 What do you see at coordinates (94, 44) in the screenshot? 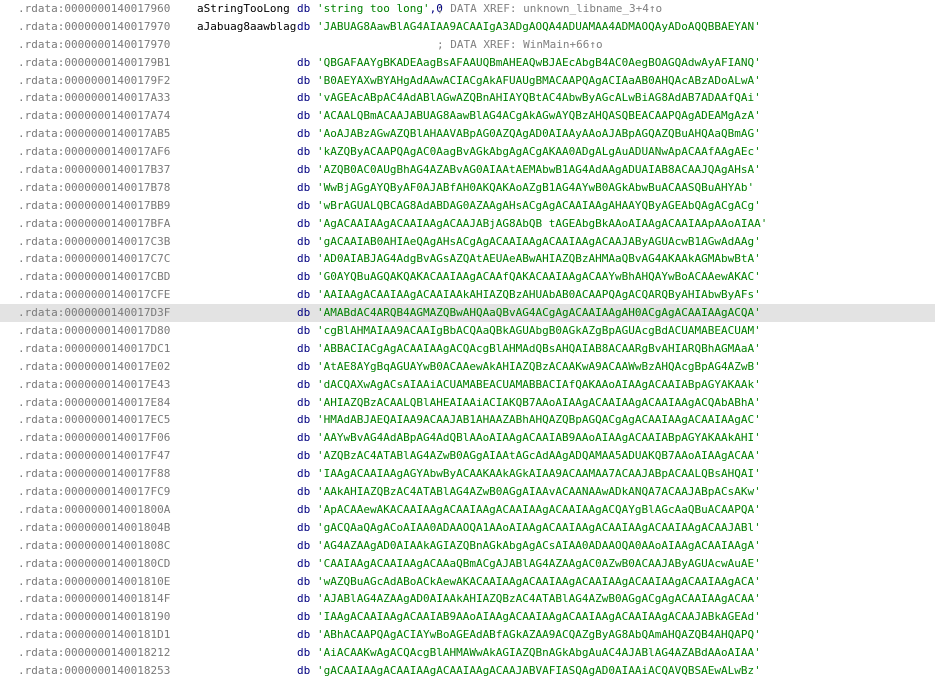
I see `line-address: .rdata:0000000140017970` at bounding box center [94, 44].